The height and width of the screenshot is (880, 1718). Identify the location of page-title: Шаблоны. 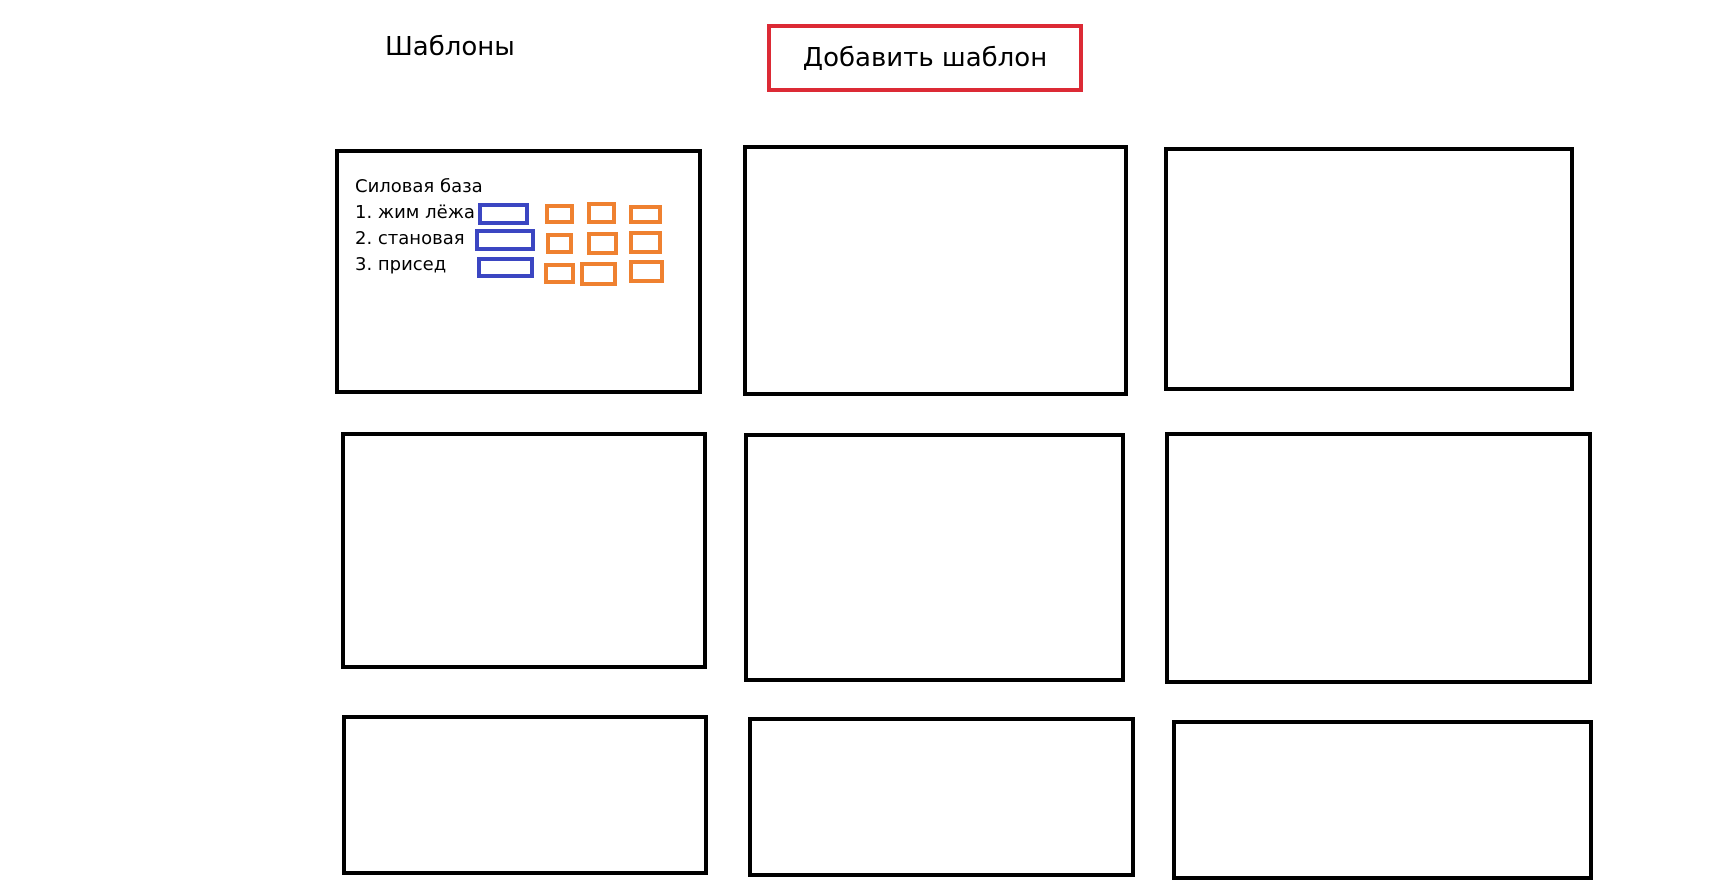
(450, 47).